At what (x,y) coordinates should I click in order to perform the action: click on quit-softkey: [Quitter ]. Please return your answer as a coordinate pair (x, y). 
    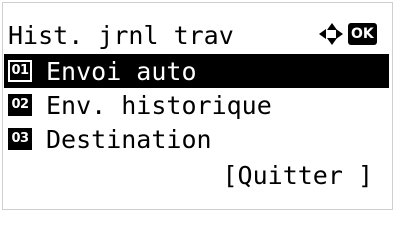
    Looking at the image, I should click on (297, 175).